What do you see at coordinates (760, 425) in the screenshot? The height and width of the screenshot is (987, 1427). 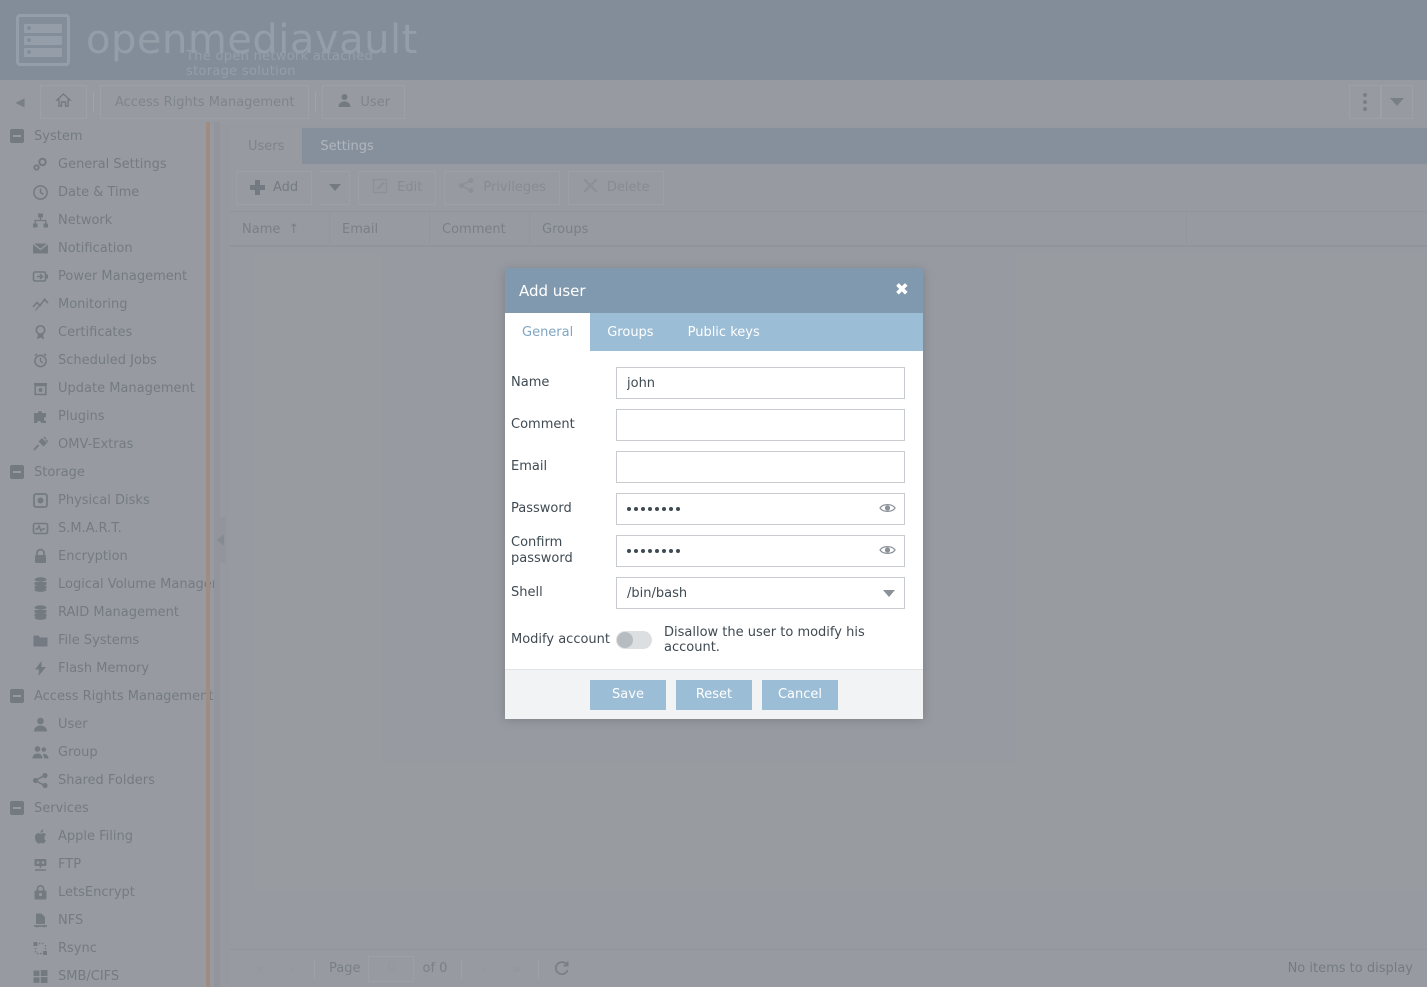 I see `comment-input` at bounding box center [760, 425].